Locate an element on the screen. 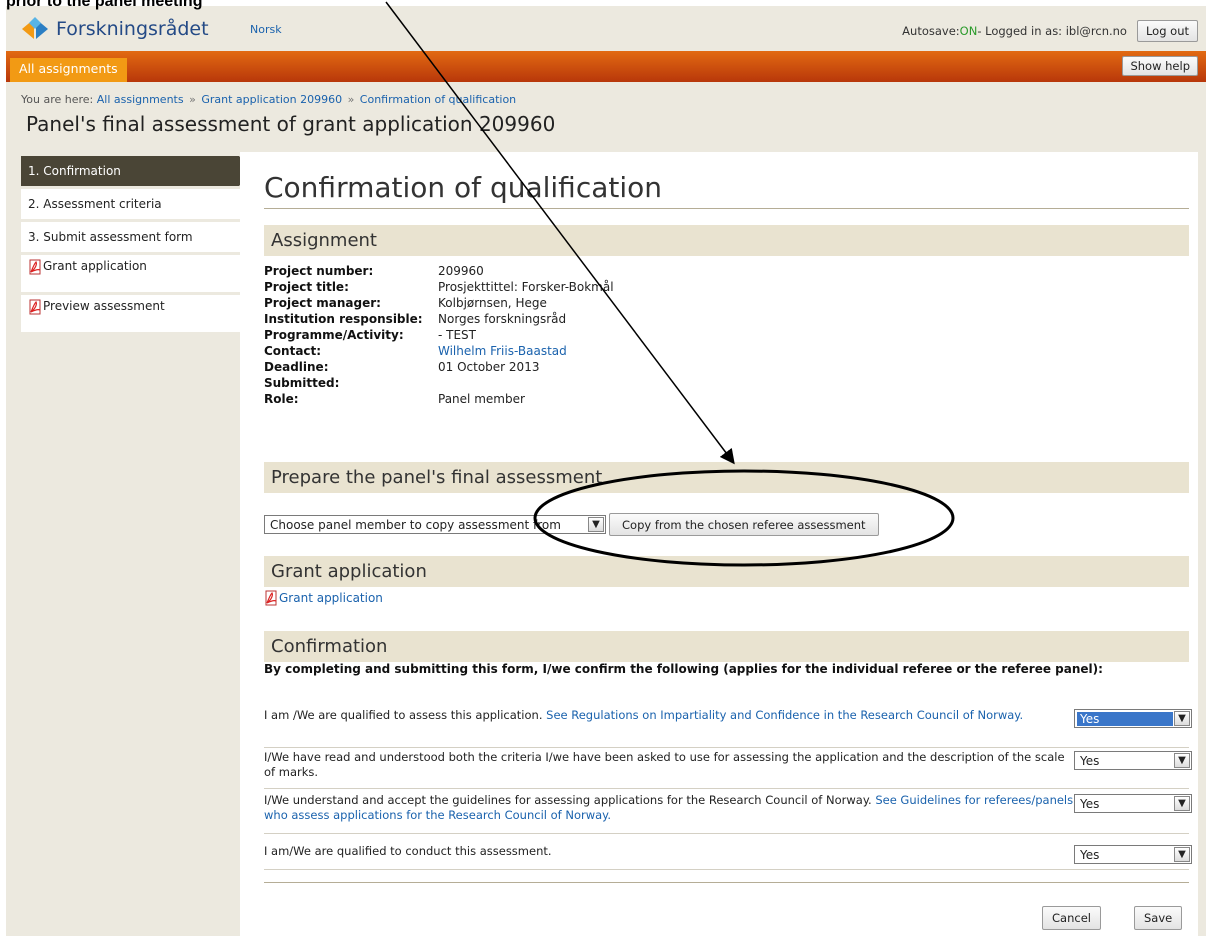 Image resolution: width=1212 pixels, height=936 pixels. sidebar-item-label: 2. Assessment criteria is located at coordinates (95, 204).